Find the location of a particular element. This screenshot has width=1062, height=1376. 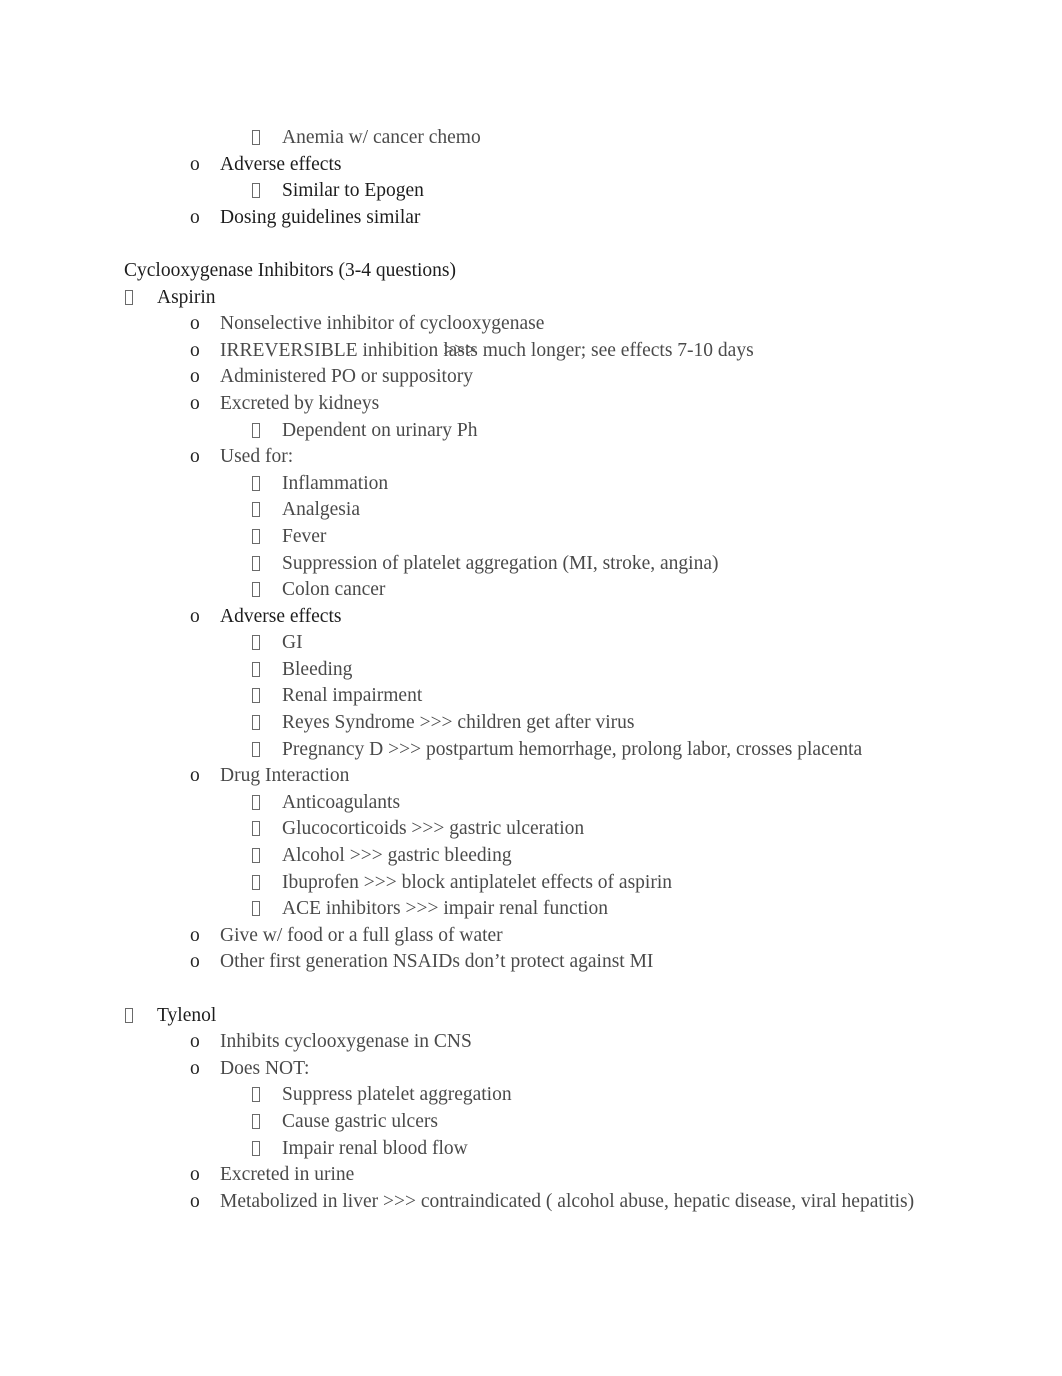

list-item: o Does NOT: is located at coordinates (533, 1069).